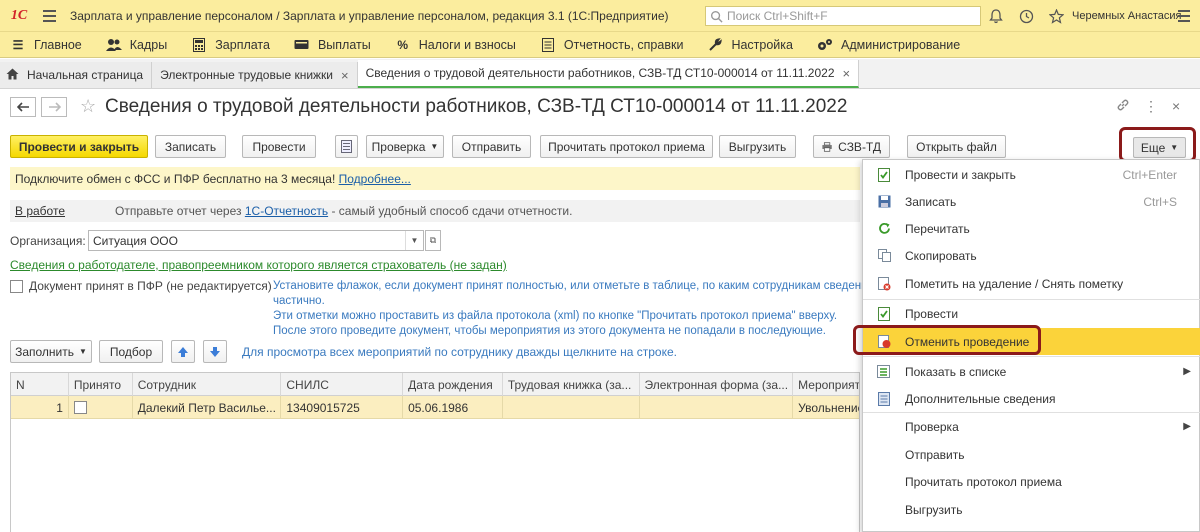 The image size is (1200, 532). Describe the element at coordinates (1126, 16) in the screenshot. I see `user-name: Черемных Анастасия` at that location.